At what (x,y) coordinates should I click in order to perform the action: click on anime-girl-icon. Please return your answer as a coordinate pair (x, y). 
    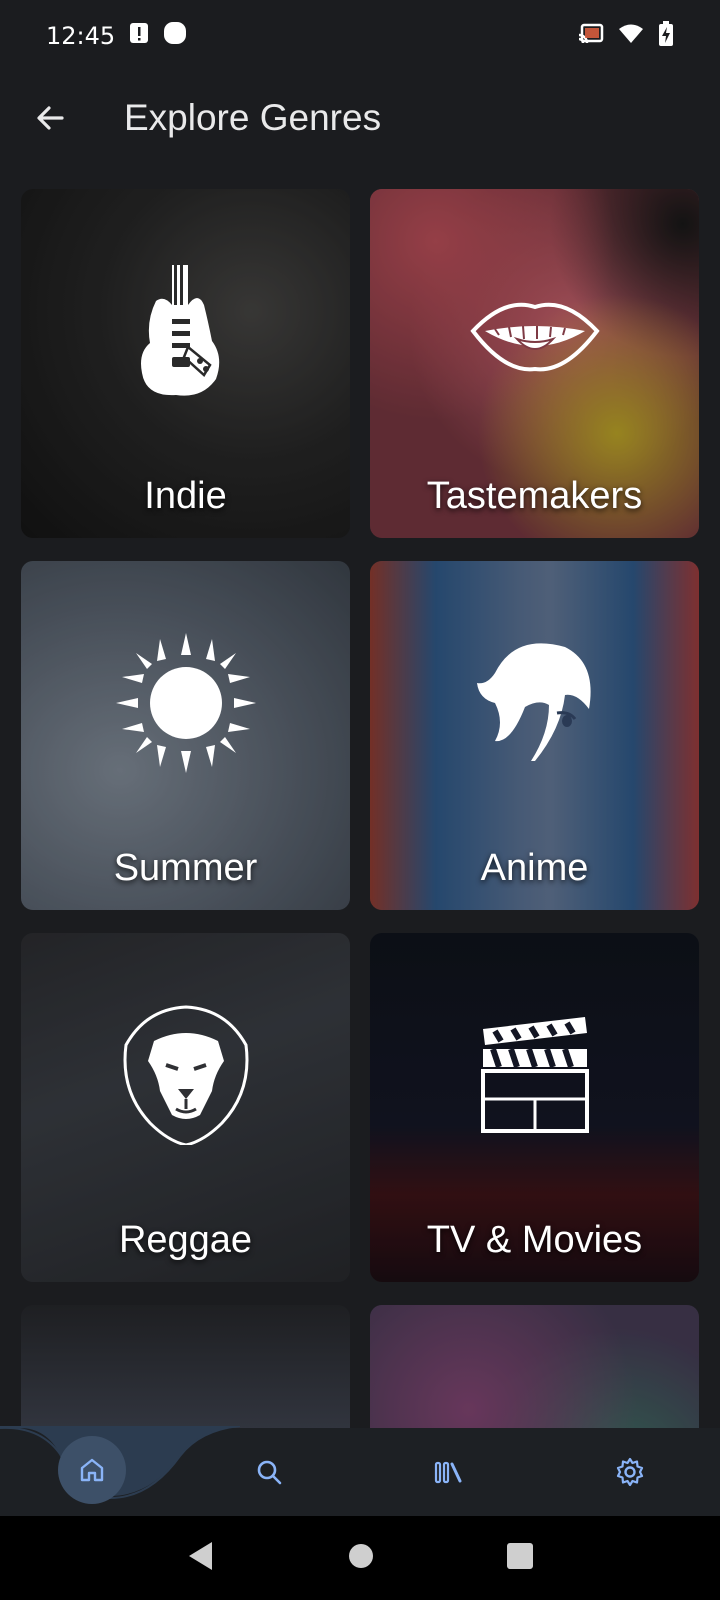
    Looking at the image, I should click on (533, 702).